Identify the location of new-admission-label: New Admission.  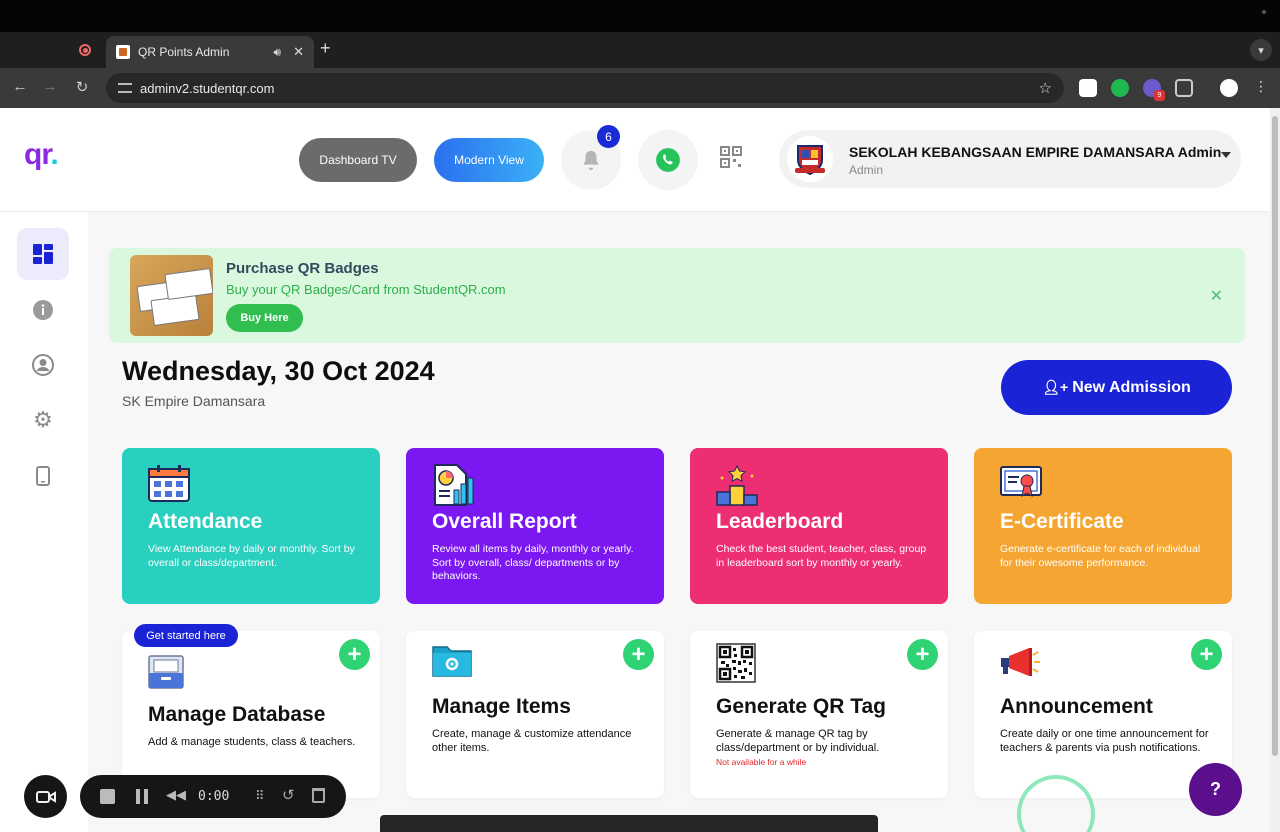
(1131, 387).